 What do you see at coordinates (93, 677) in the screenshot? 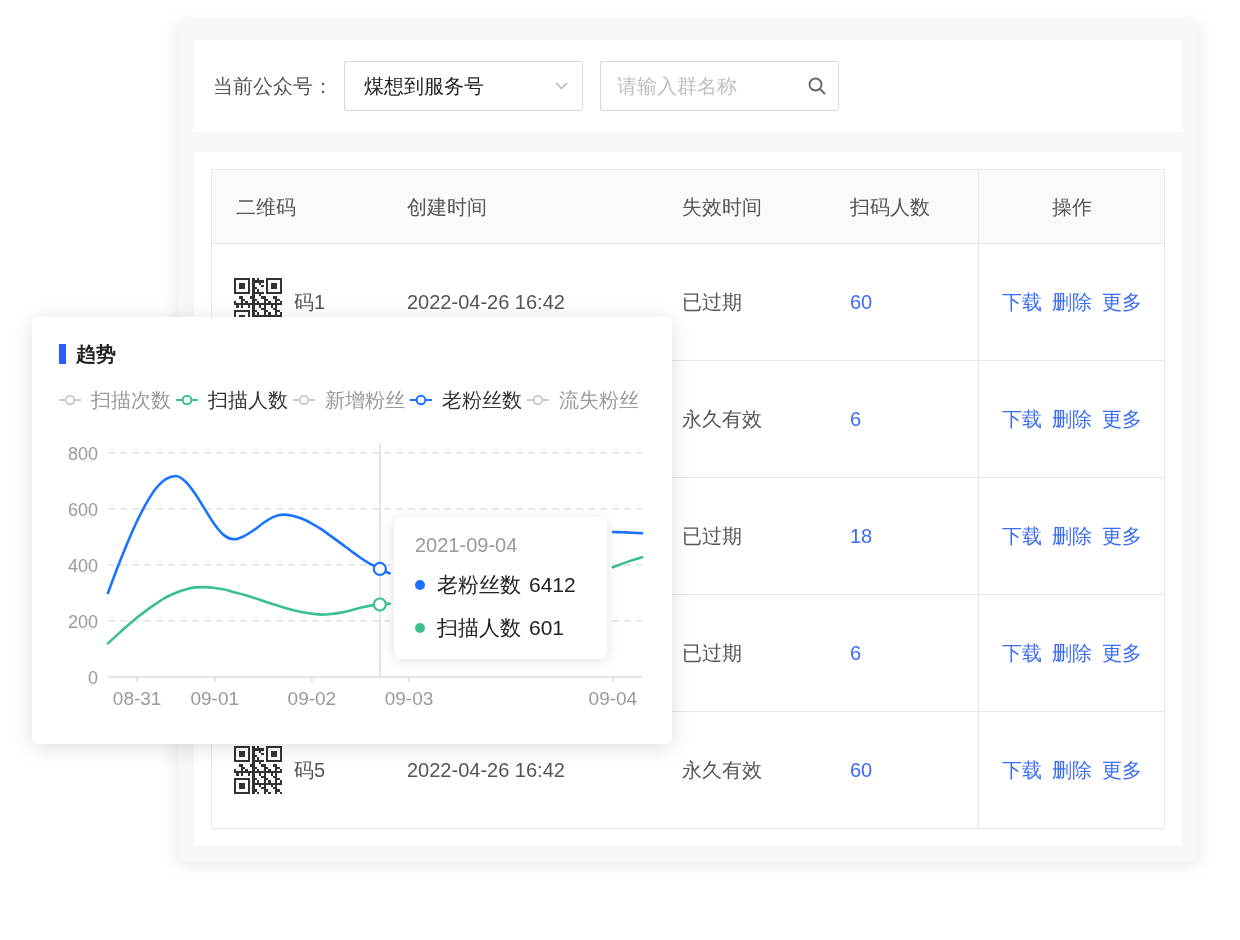
I see `y-axis-label: 0` at bounding box center [93, 677].